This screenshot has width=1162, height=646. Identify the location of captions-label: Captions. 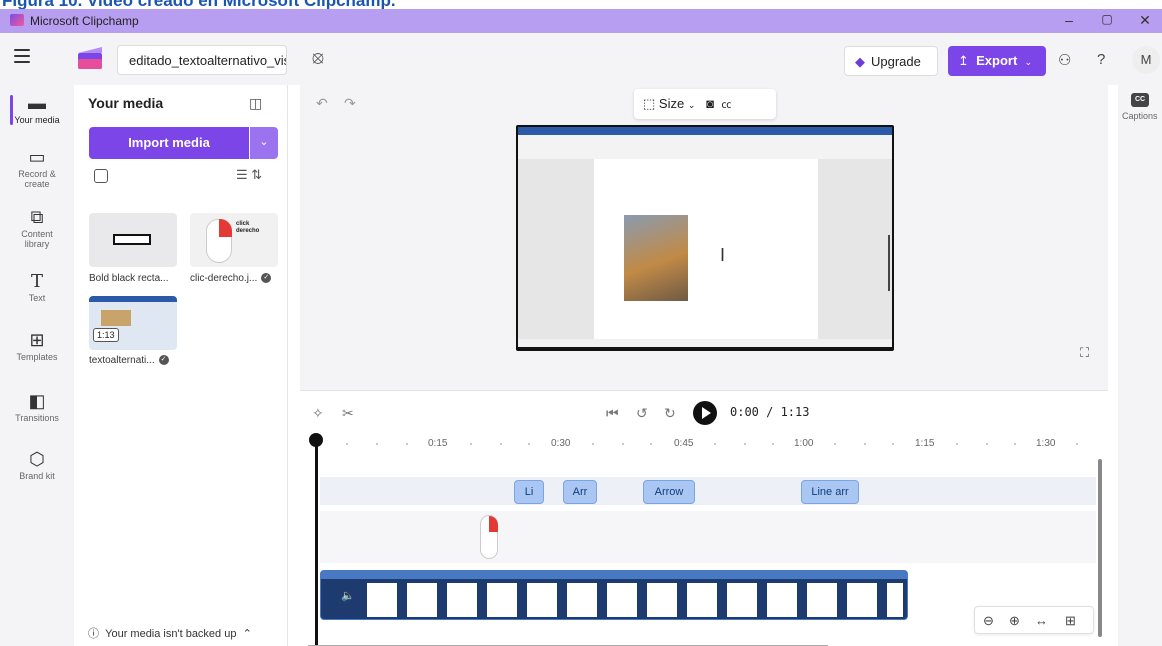
(1140, 116).